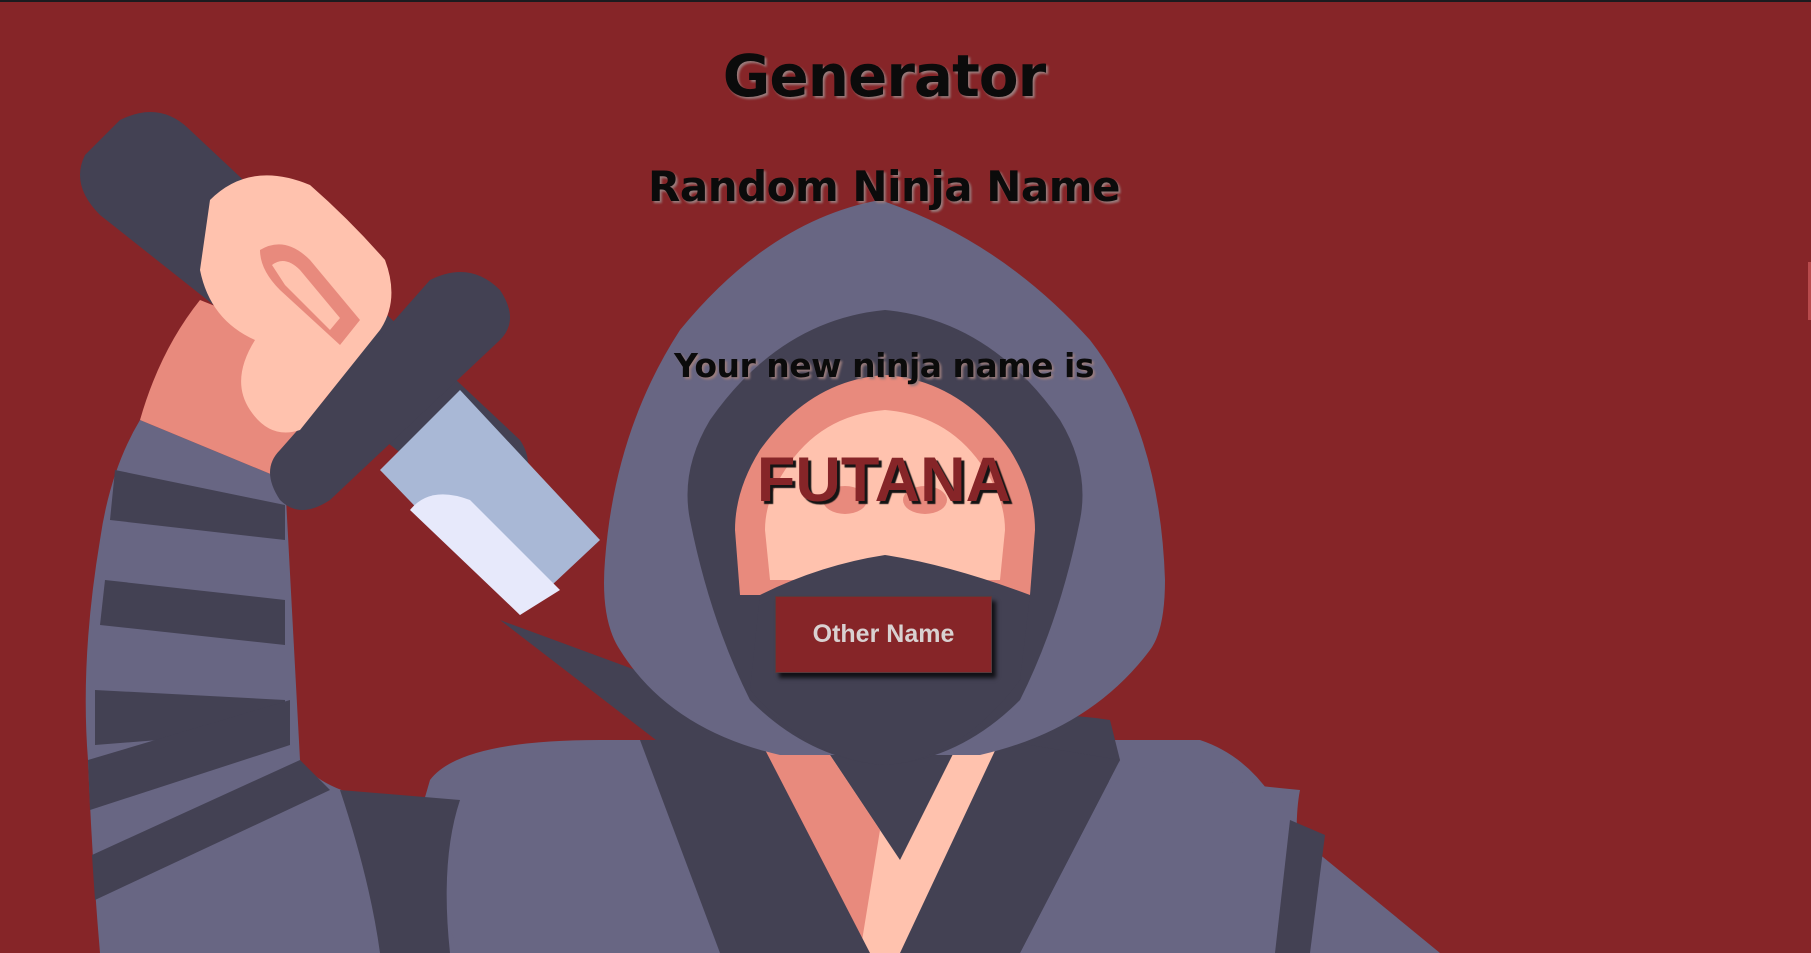 This screenshot has height=953, width=1811. I want to click on result-lead-text: Your new ninja name is, so click(884, 365).